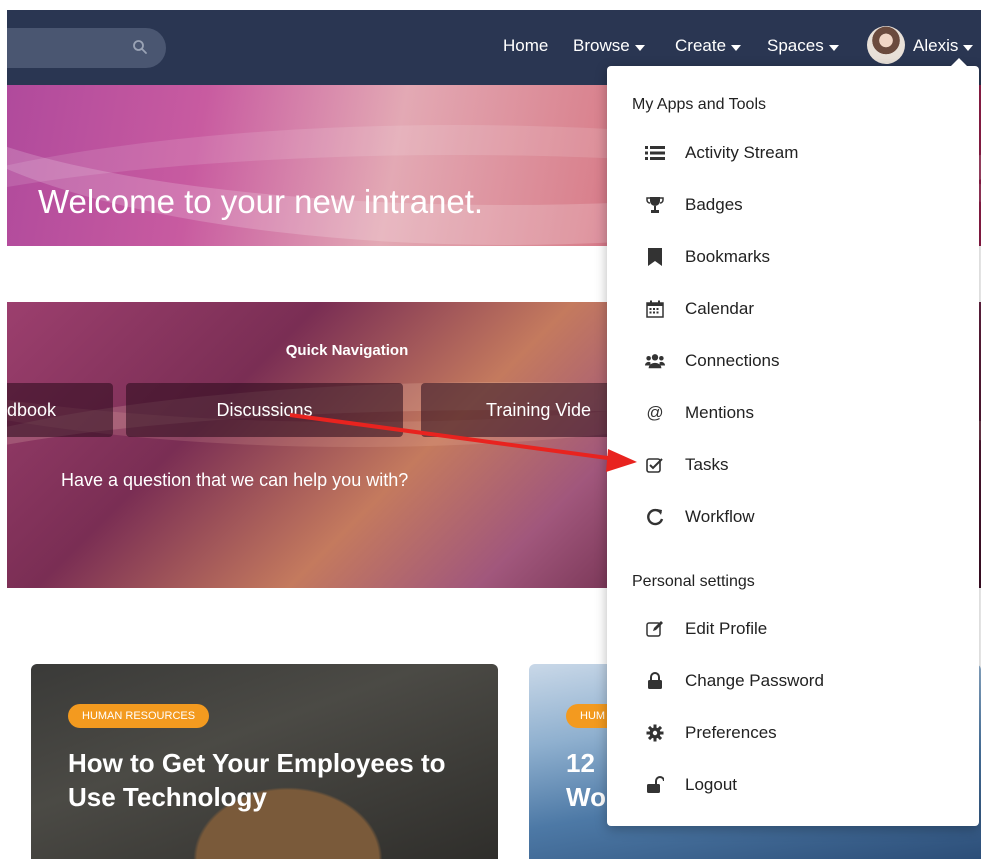 Image resolution: width=981 pixels, height=859 pixels. What do you see at coordinates (525, 46) in the screenshot?
I see `nav-home: Home` at bounding box center [525, 46].